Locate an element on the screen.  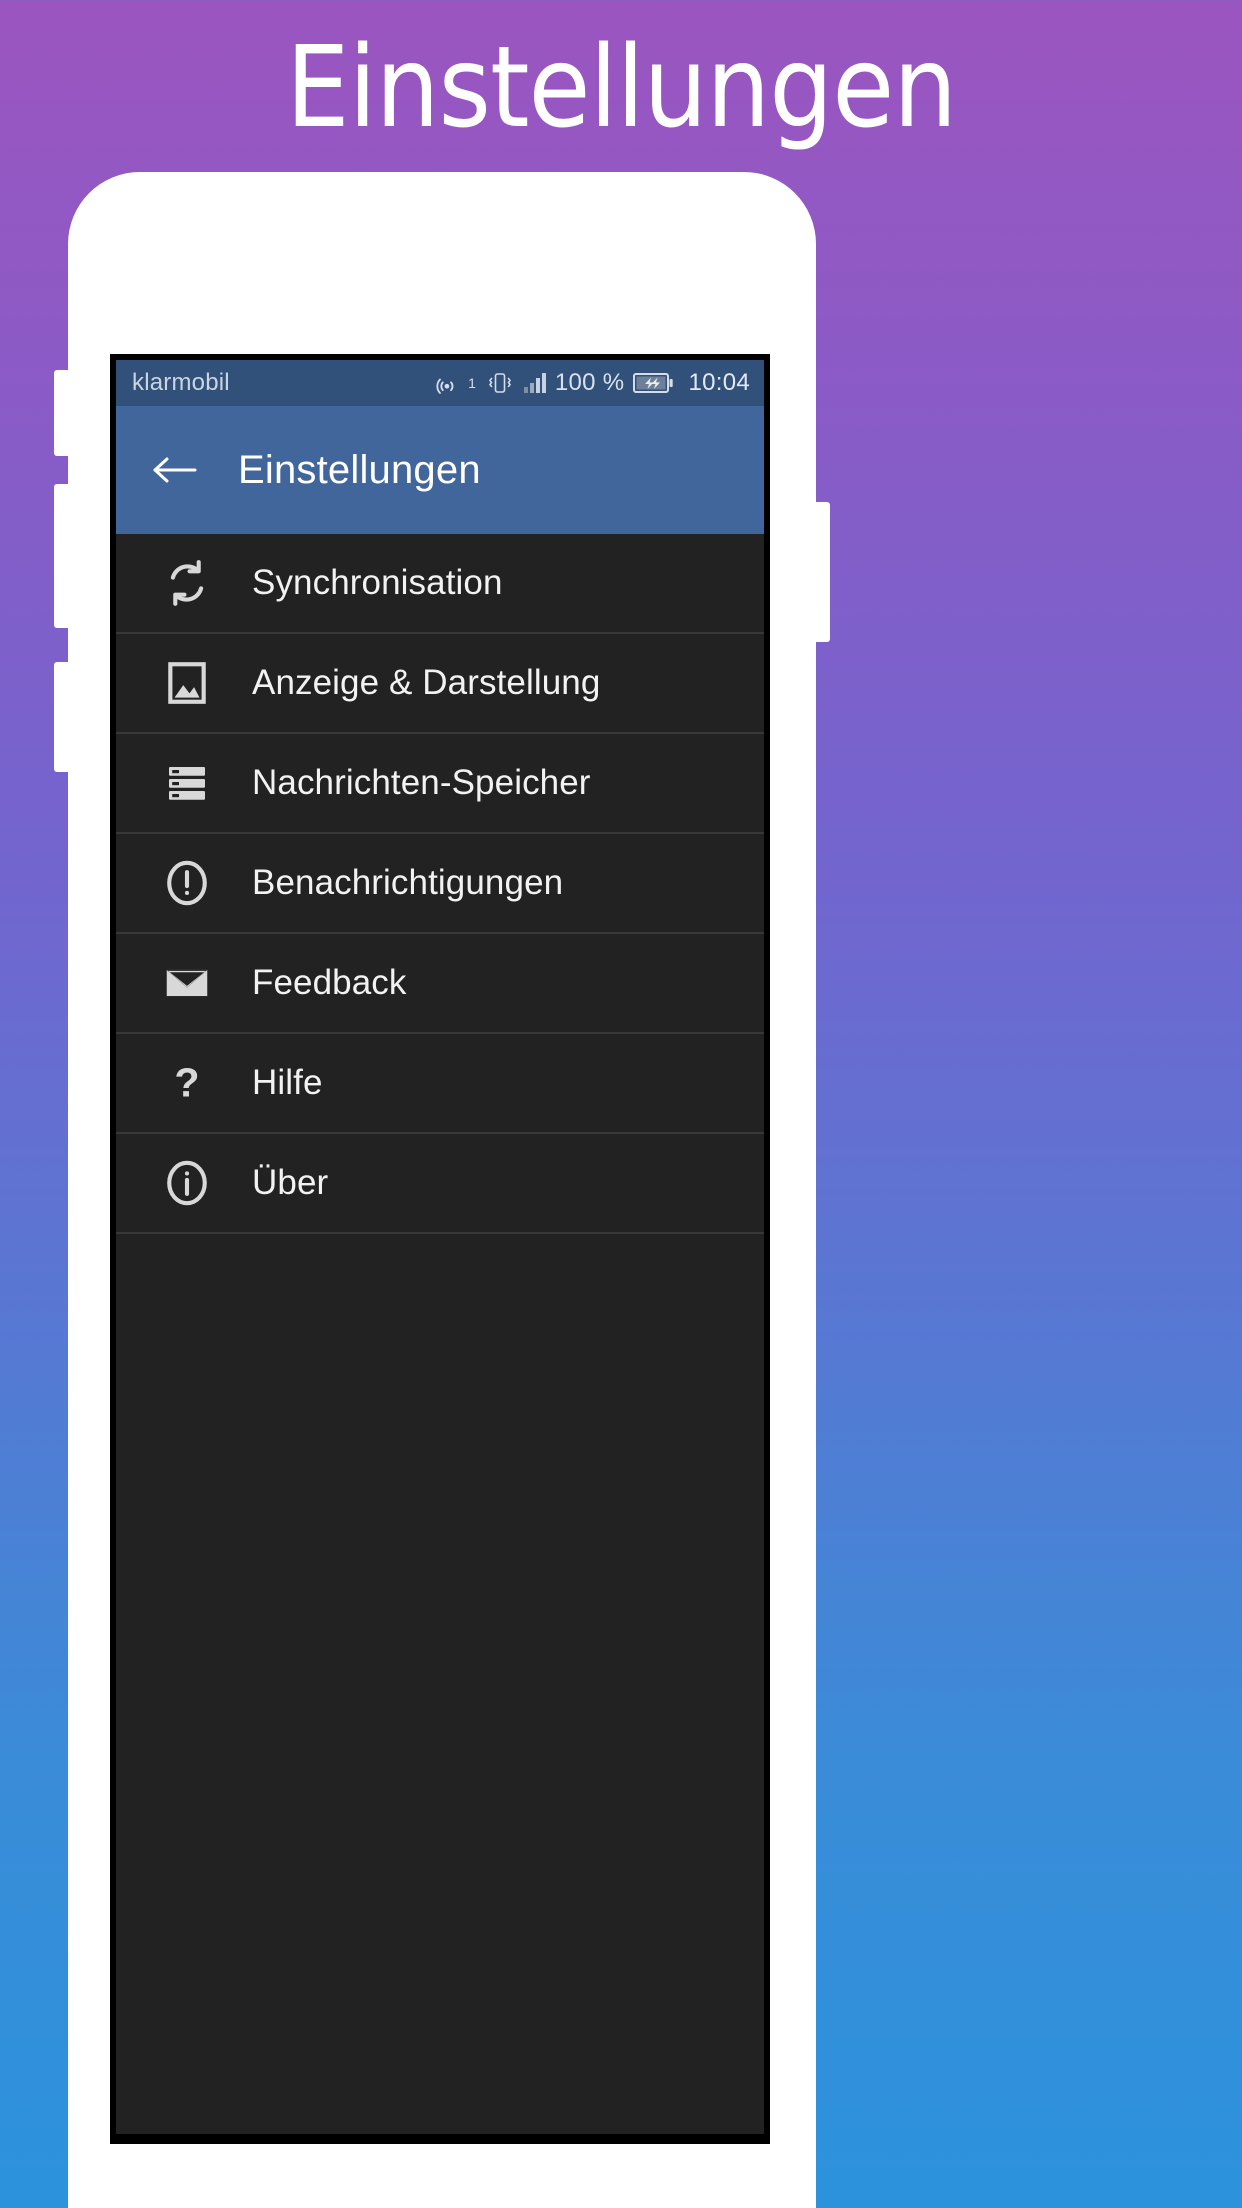
question-mark-icon: ? is located at coordinates (187, 1083).